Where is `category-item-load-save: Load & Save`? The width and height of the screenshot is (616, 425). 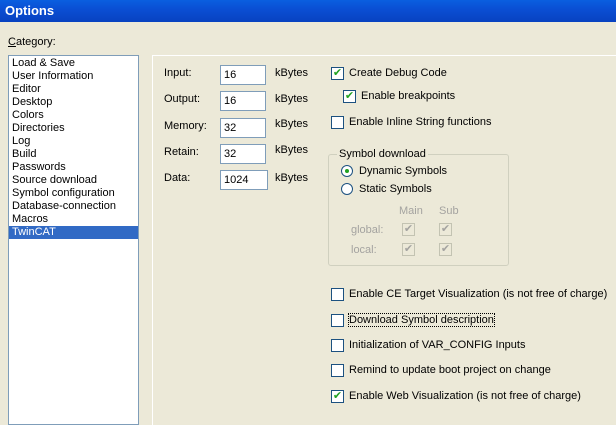
category-item-load-save: Load & Save is located at coordinates (73, 63).